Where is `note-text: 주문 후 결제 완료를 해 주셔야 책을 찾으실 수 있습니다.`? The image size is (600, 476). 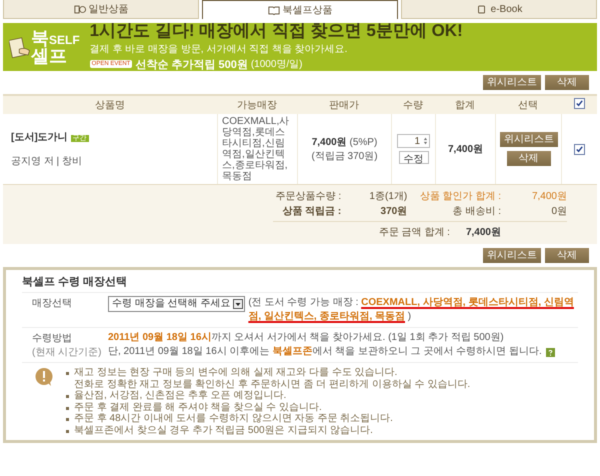 note-text: 주문 후 결제 완료를 해 주셔야 책을 찾으실 수 있습니다. is located at coordinates (198, 407).